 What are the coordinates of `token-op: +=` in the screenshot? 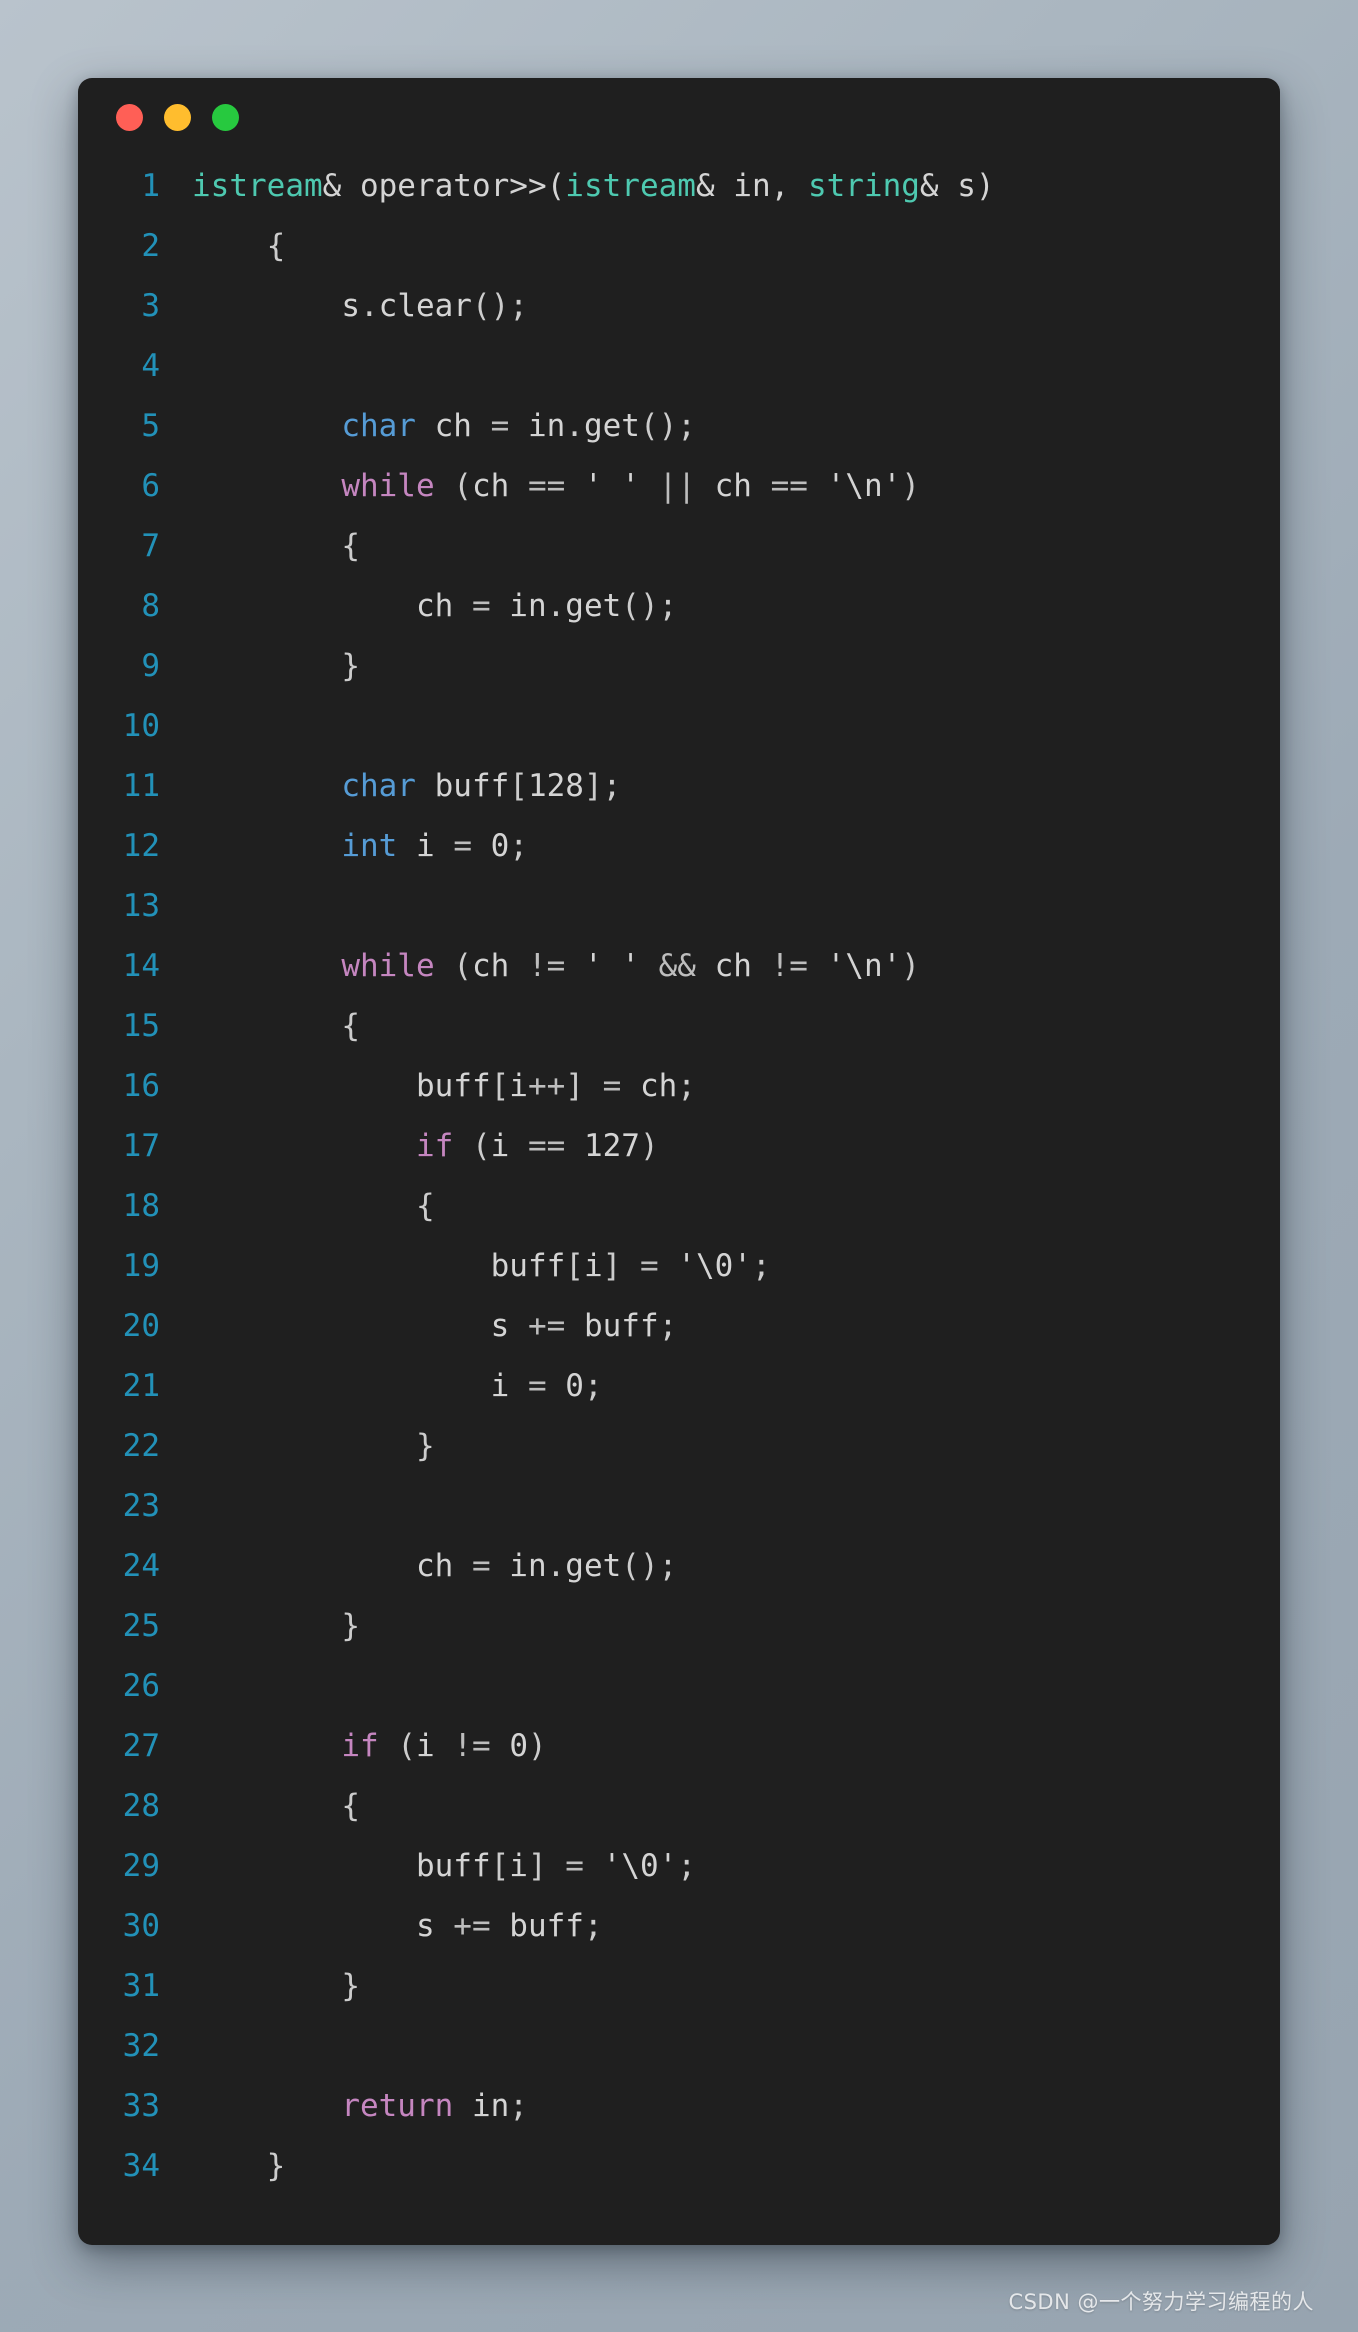 It's located at (546, 1326).